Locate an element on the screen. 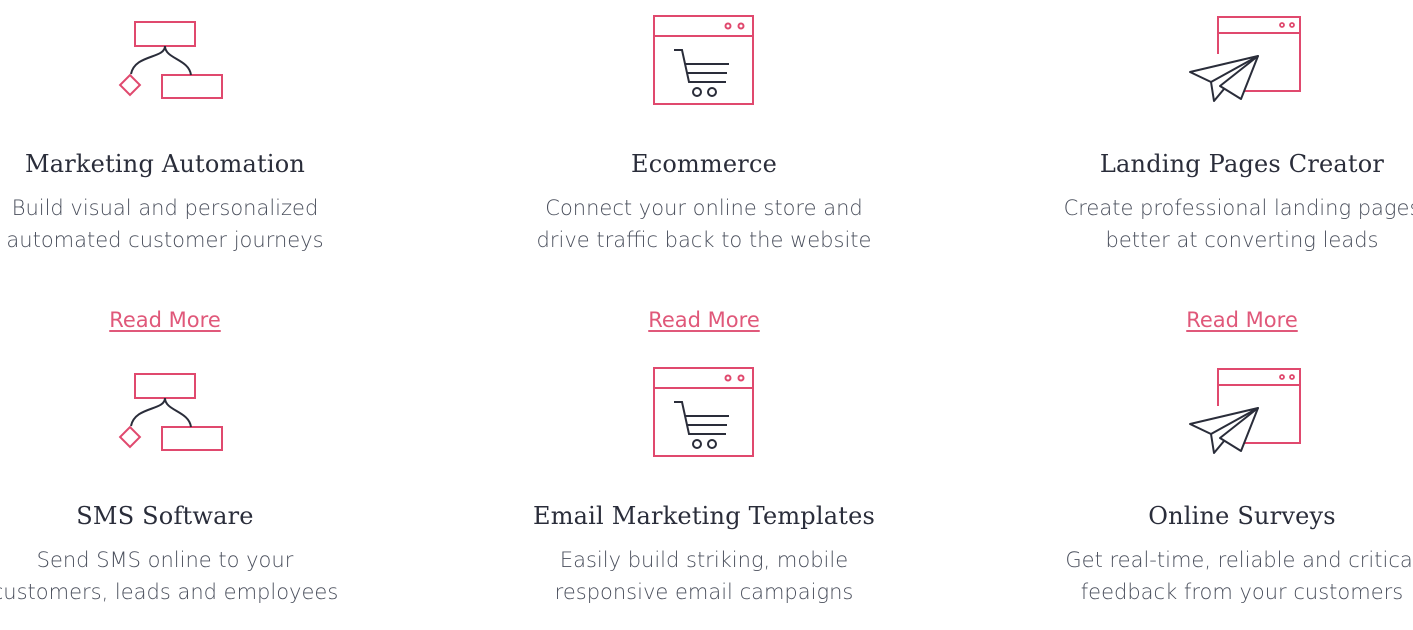  description-line: Connect your online store and is located at coordinates (704, 208).